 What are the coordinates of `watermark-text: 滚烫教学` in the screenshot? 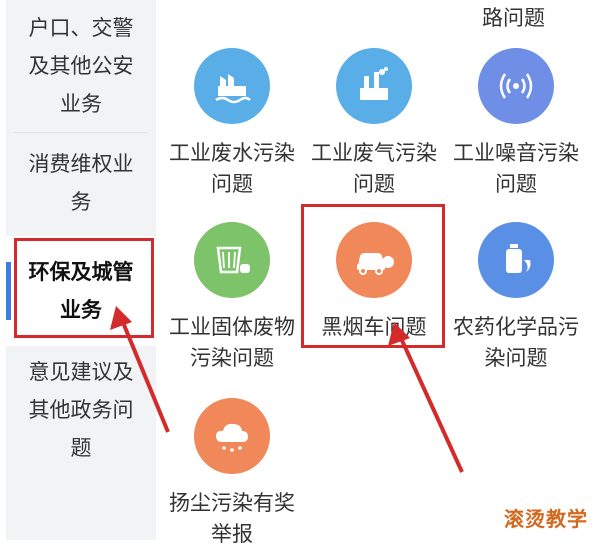 It's located at (546, 519).